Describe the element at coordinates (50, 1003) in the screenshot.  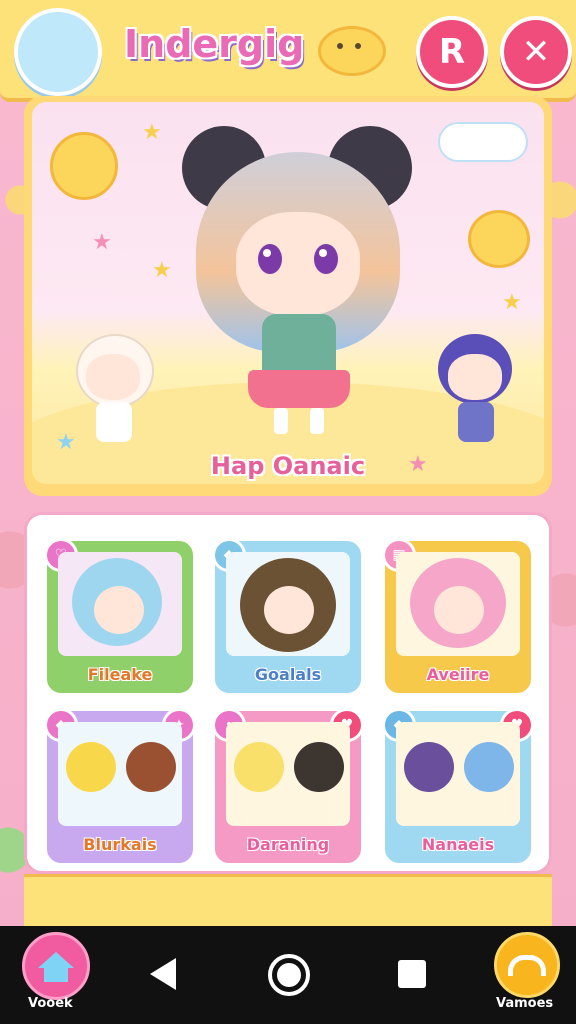
I see `home-label: Vooek` at that location.